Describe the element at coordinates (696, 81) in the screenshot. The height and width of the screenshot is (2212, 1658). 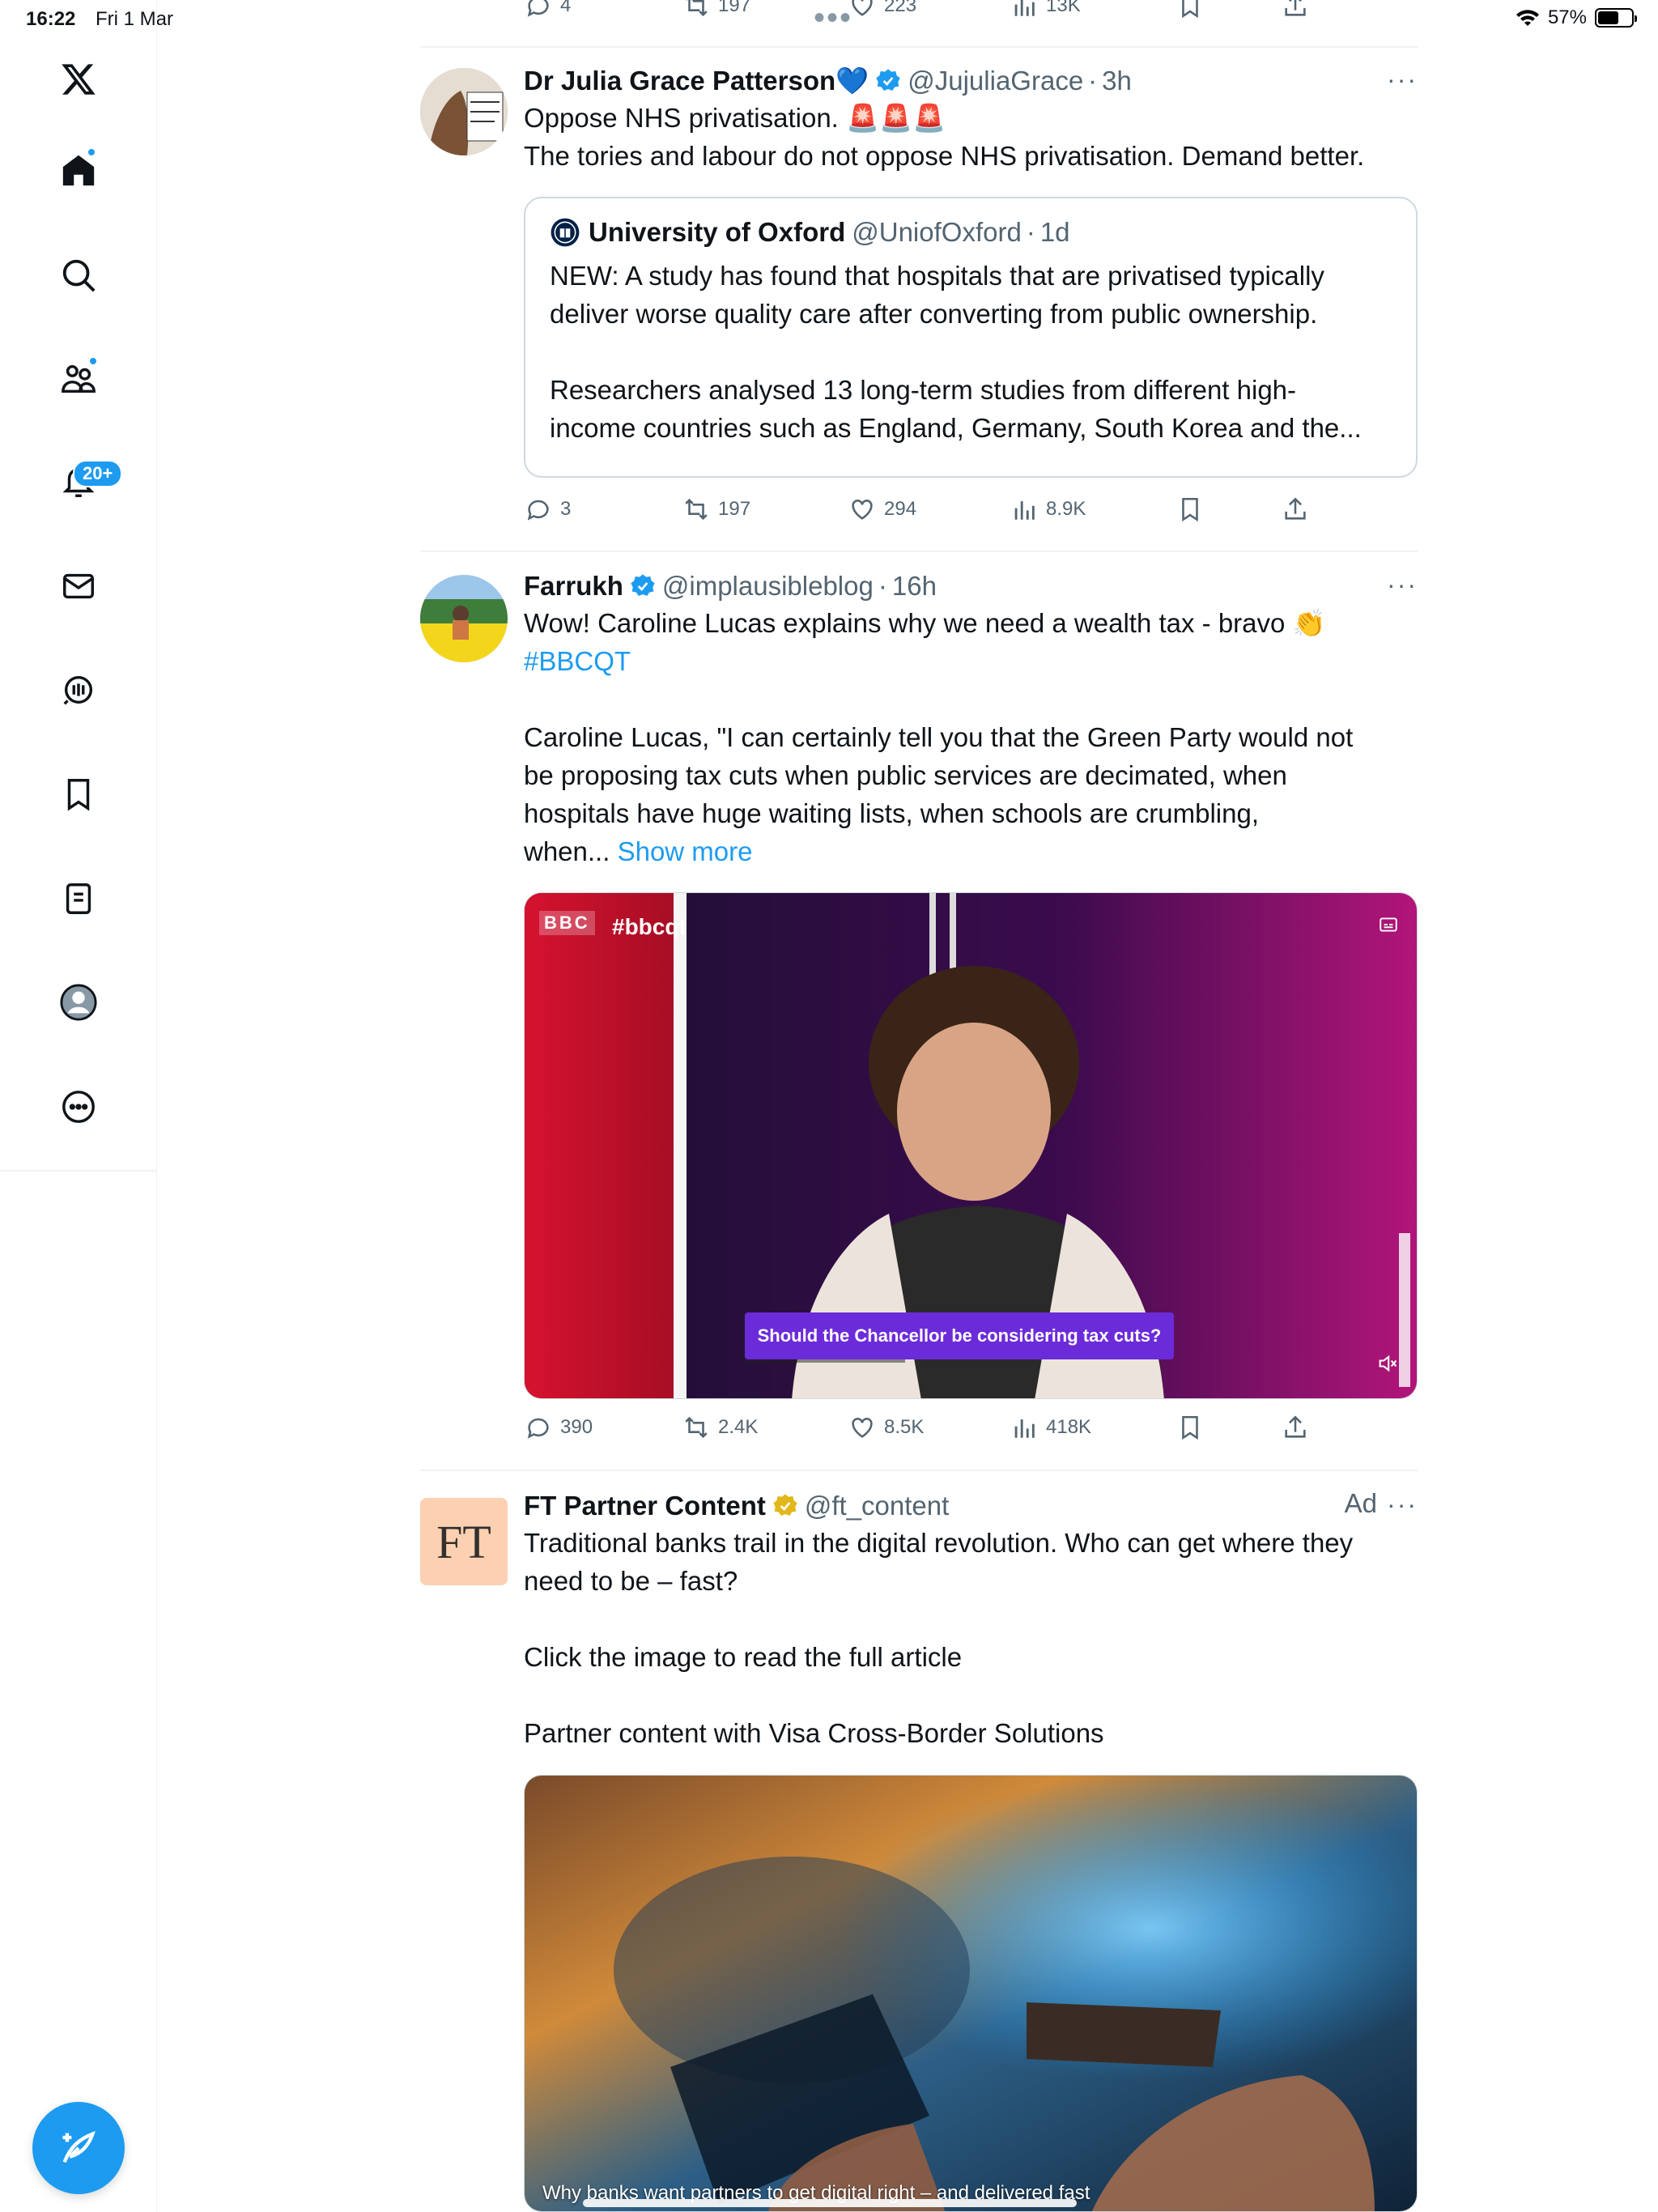
I see `author-name: Dr Julia Grace Patterson💙` at that location.